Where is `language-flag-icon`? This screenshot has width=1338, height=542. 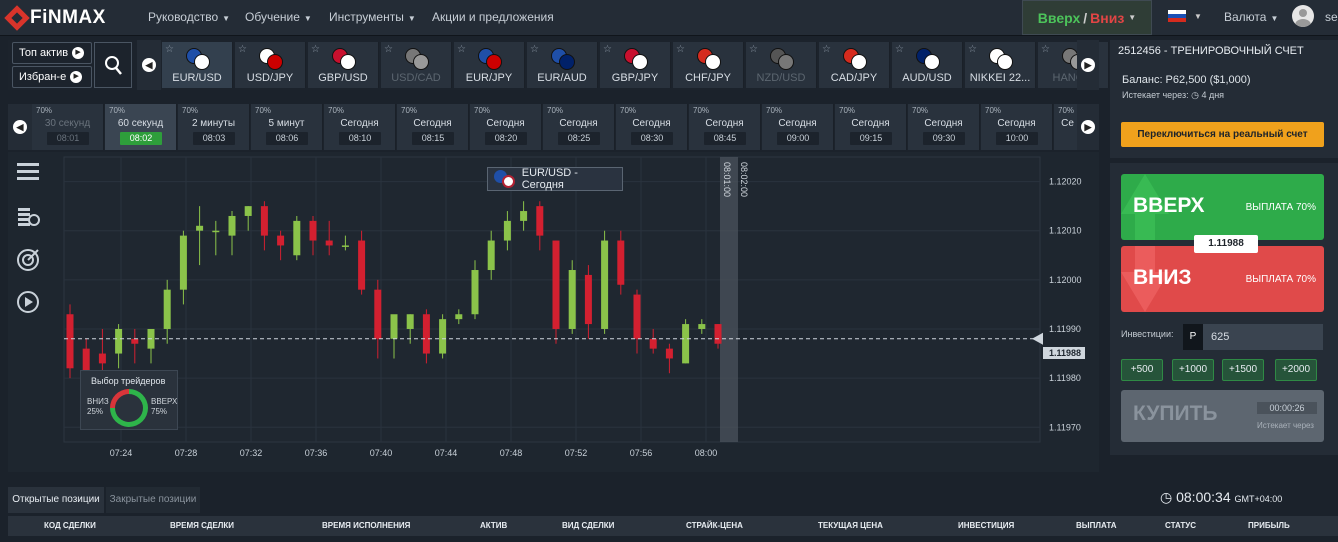
language-flag-icon is located at coordinates (1177, 16).